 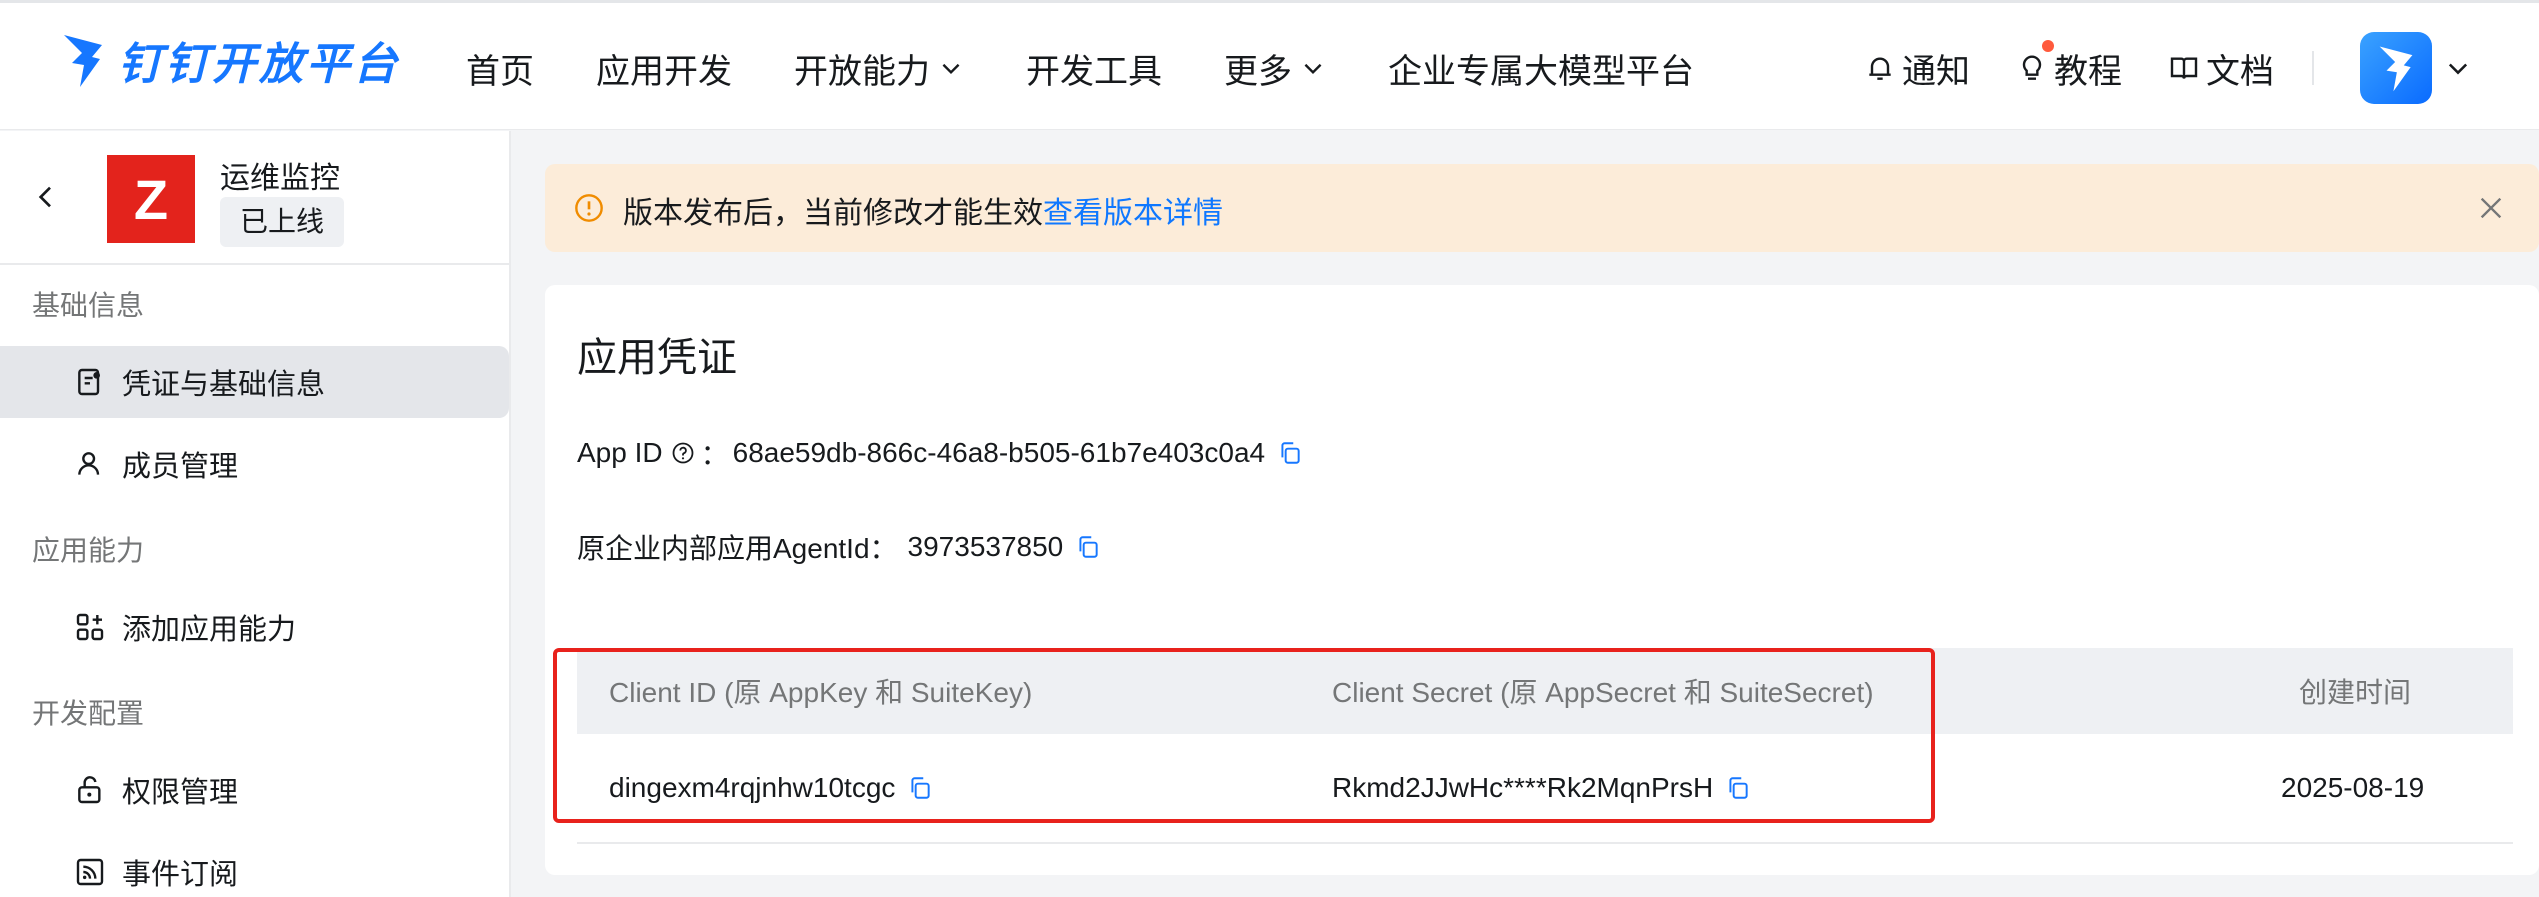 What do you see at coordinates (1133, 213) in the screenshot?
I see `view-version-details-link: 查看版本详情` at bounding box center [1133, 213].